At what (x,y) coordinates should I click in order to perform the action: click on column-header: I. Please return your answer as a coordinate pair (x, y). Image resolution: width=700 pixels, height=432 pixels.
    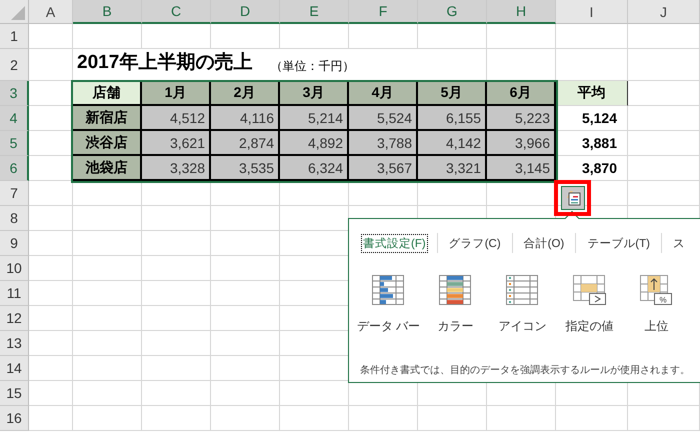
    Looking at the image, I should click on (592, 12).